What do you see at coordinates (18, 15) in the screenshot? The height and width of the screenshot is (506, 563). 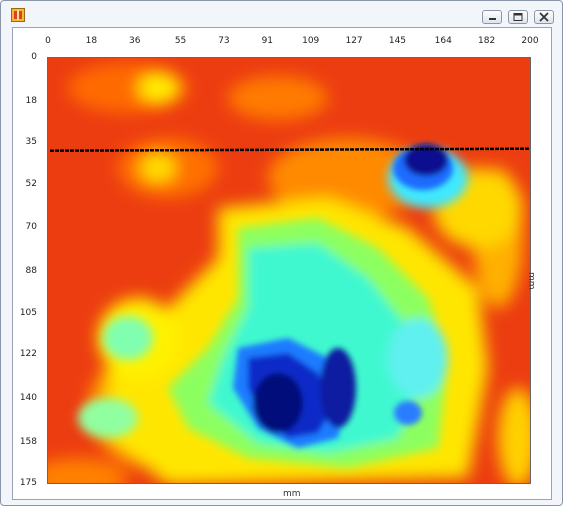 I see `app-icon` at bounding box center [18, 15].